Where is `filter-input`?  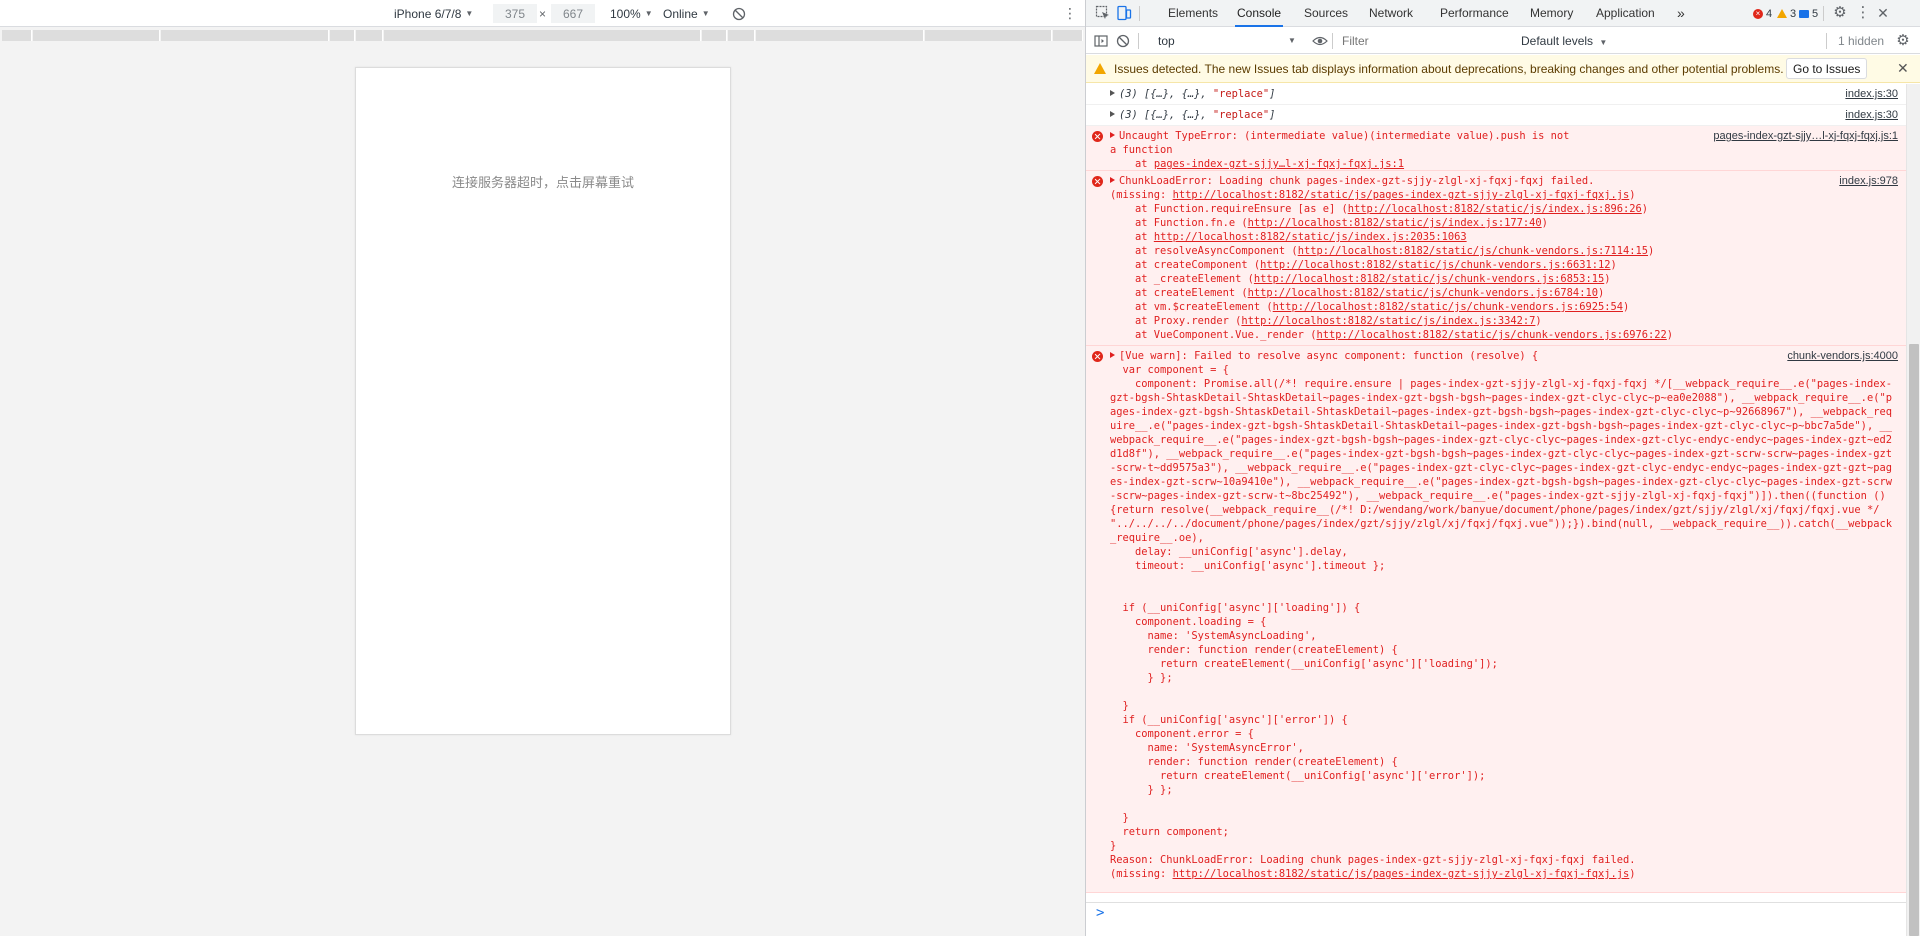 filter-input is located at coordinates (1428, 41).